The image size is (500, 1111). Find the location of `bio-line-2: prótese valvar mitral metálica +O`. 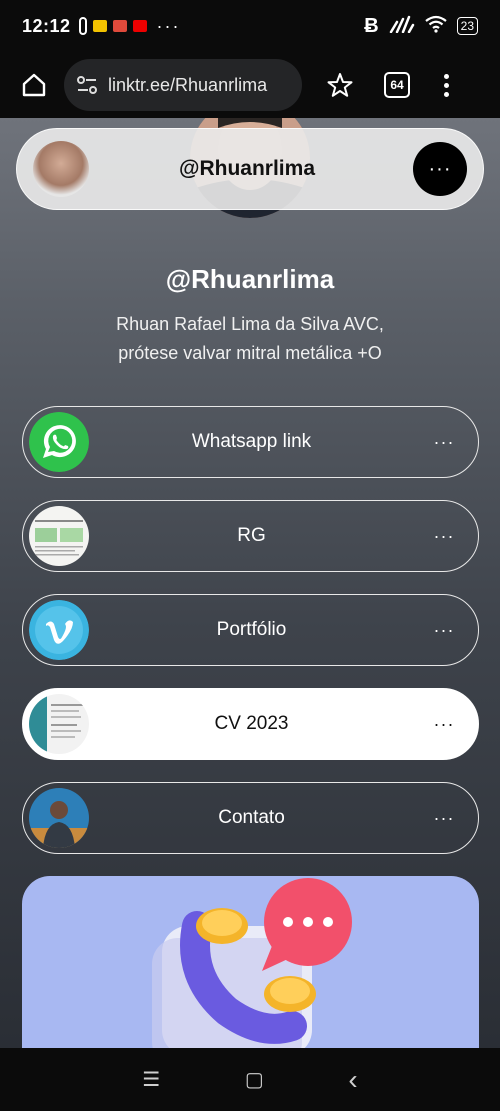

bio-line-2: prótese valvar mitral metálica +O is located at coordinates (250, 353).